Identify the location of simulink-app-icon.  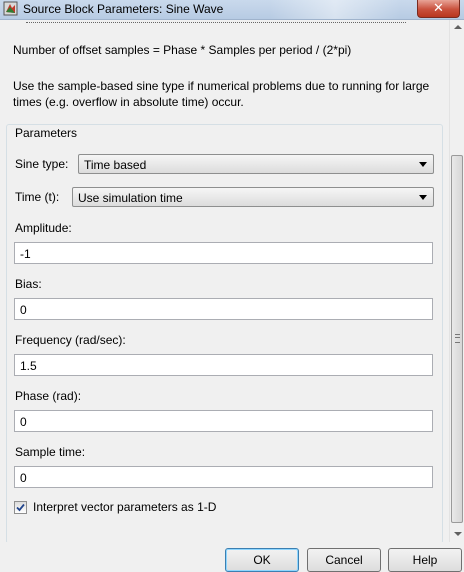
(10, 8).